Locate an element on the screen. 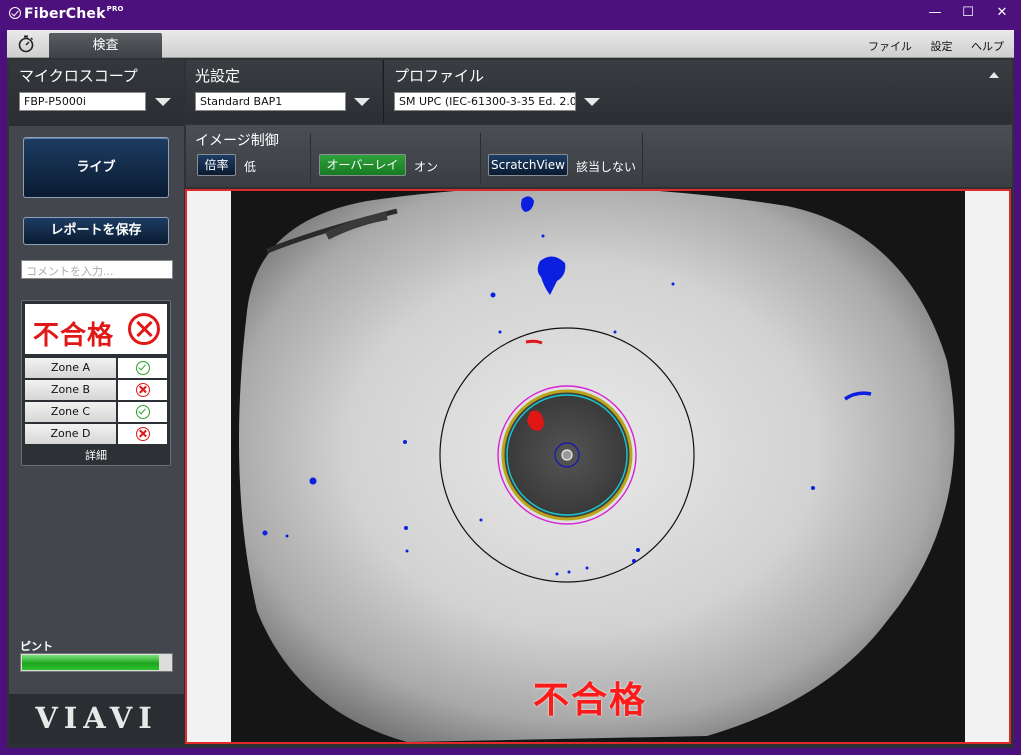  brand-footer: VIAVI is located at coordinates (96, 719).